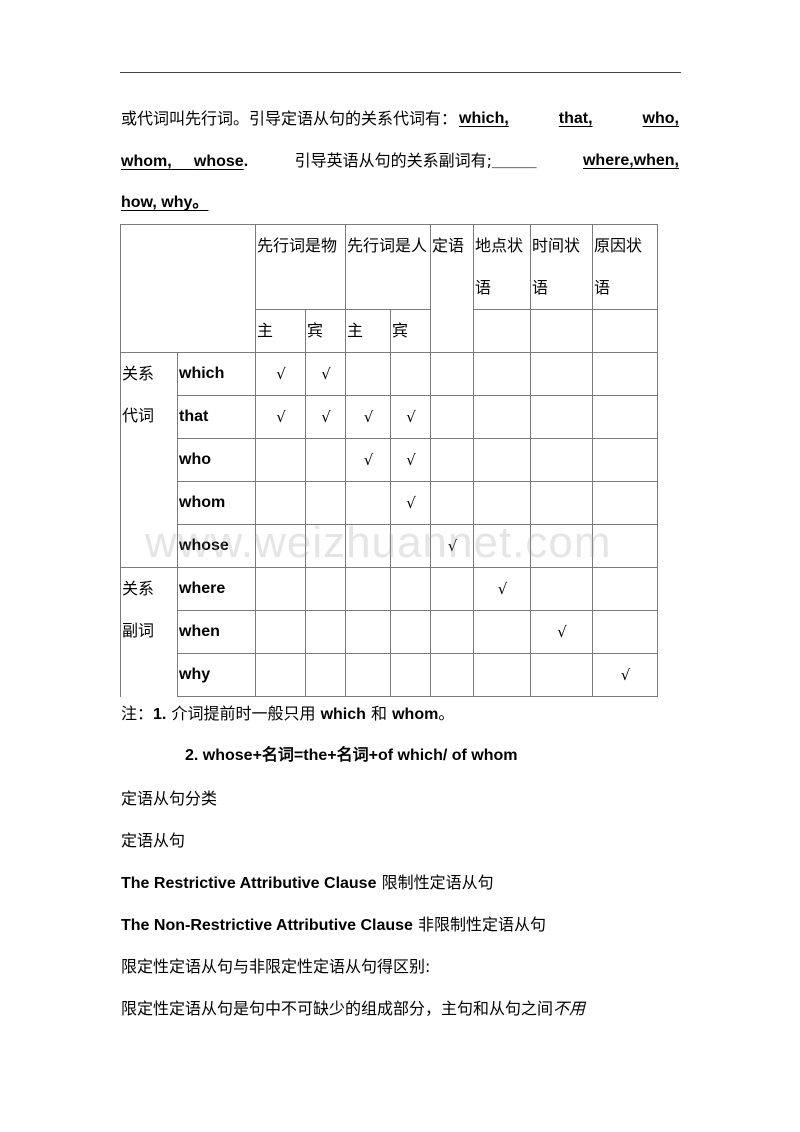 Image resolution: width=800 pixels, height=1132 pixels. I want to click on note-1-and: 和, so click(379, 713).